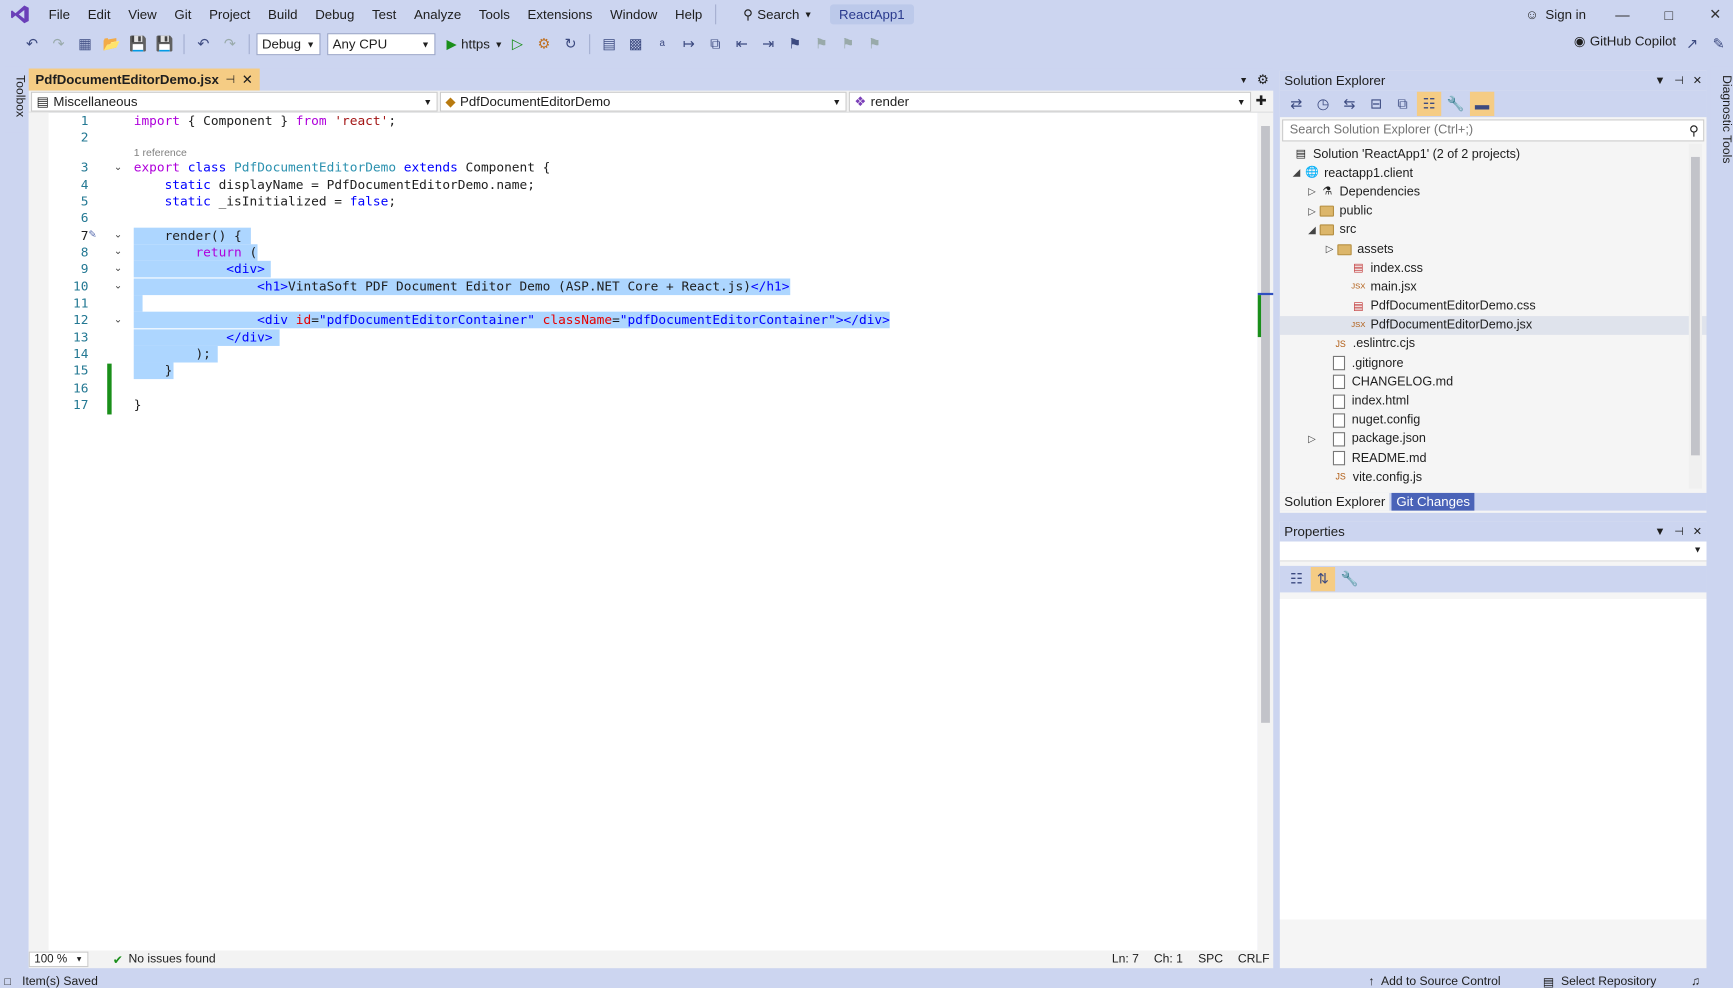 This screenshot has width=1733, height=988. Describe the element at coordinates (1493, 268) in the screenshot. I see `tree-item-index-css: ▤ index.css` at that location.